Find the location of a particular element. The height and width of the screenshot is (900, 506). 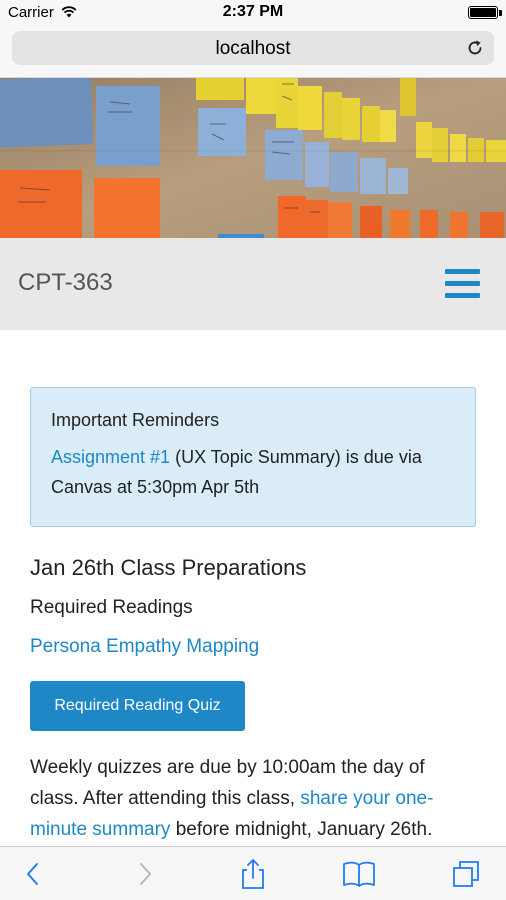

reading-quiz-button: Required Reading Quiz is located at coordinates (137, 706).